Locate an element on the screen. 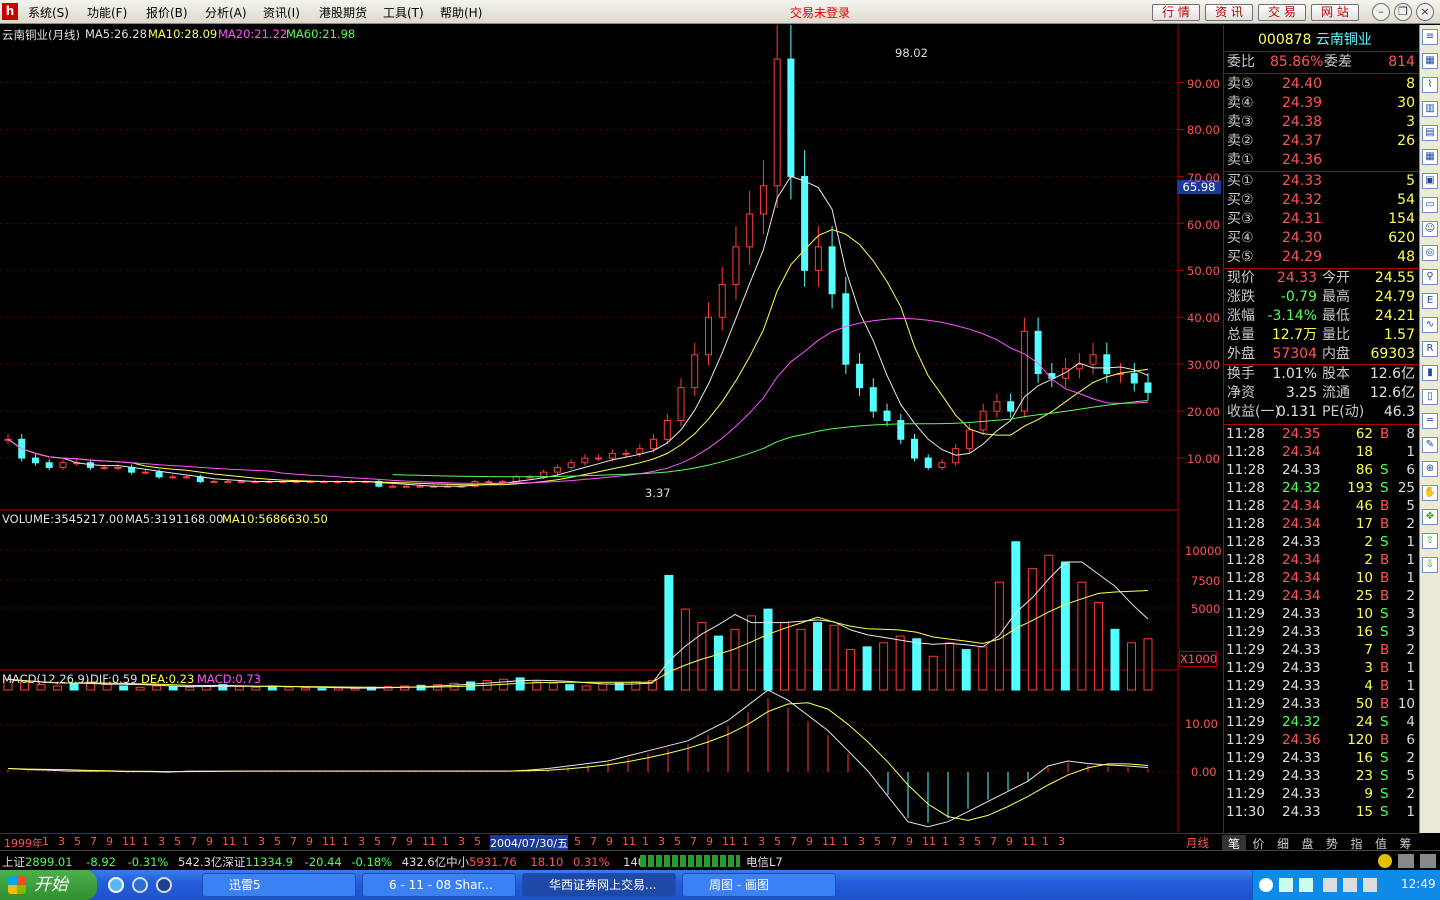  tick-row: 11:28 24.34 10 B 1 is located at coordinates (1321, 578).